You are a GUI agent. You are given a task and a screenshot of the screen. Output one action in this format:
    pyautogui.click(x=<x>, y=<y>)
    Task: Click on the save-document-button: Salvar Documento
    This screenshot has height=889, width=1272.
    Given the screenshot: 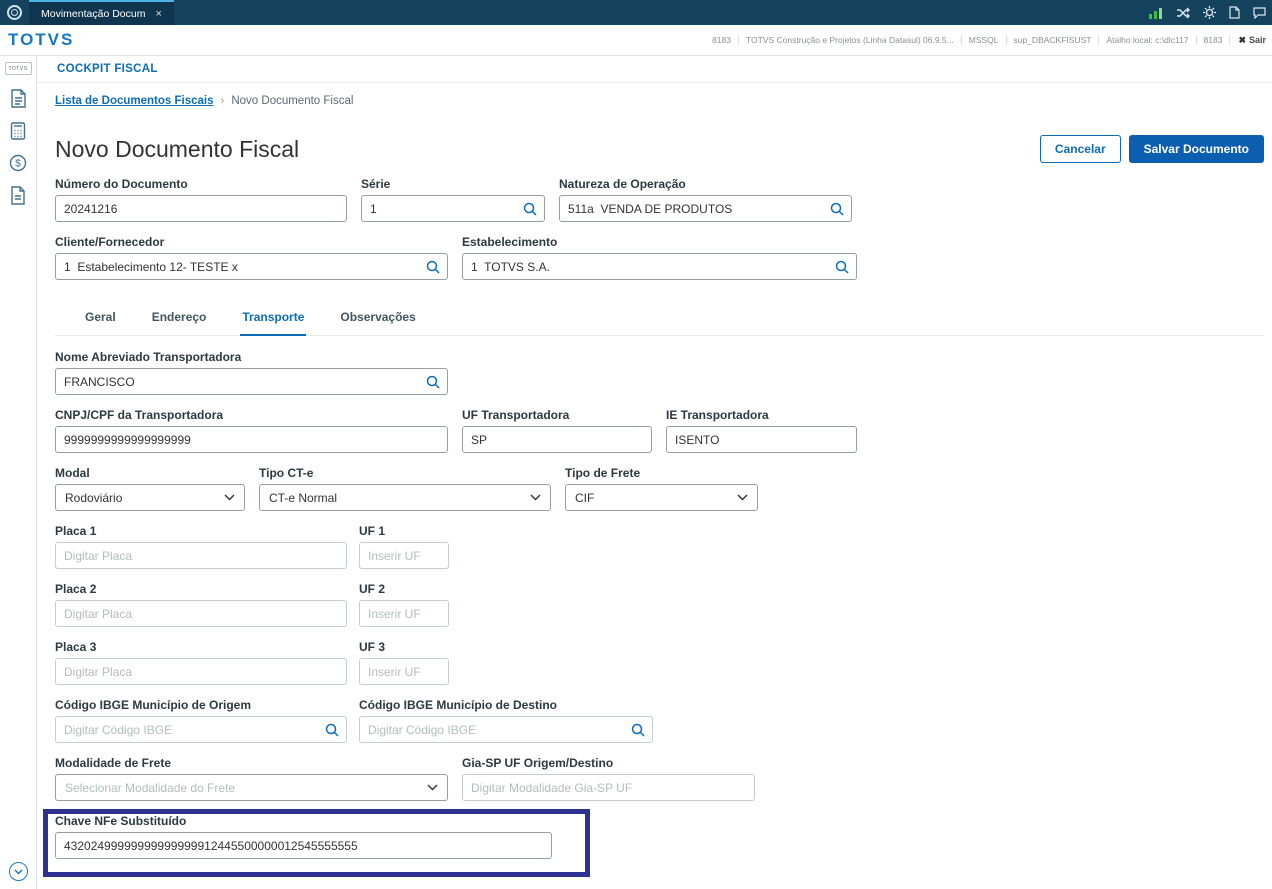 What is the action you would take?
    pyautogui.click(x=1196, y=149)
    